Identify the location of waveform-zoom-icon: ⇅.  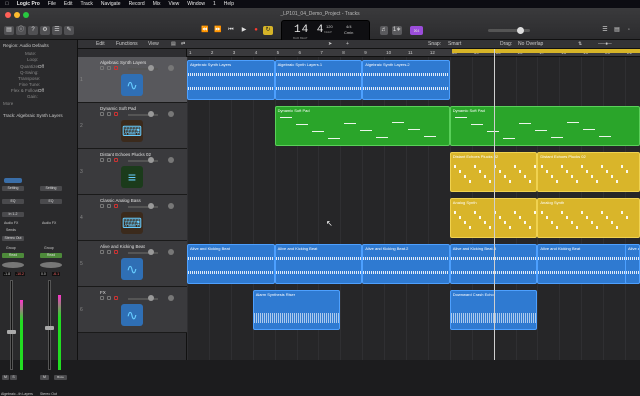
(580, 44).